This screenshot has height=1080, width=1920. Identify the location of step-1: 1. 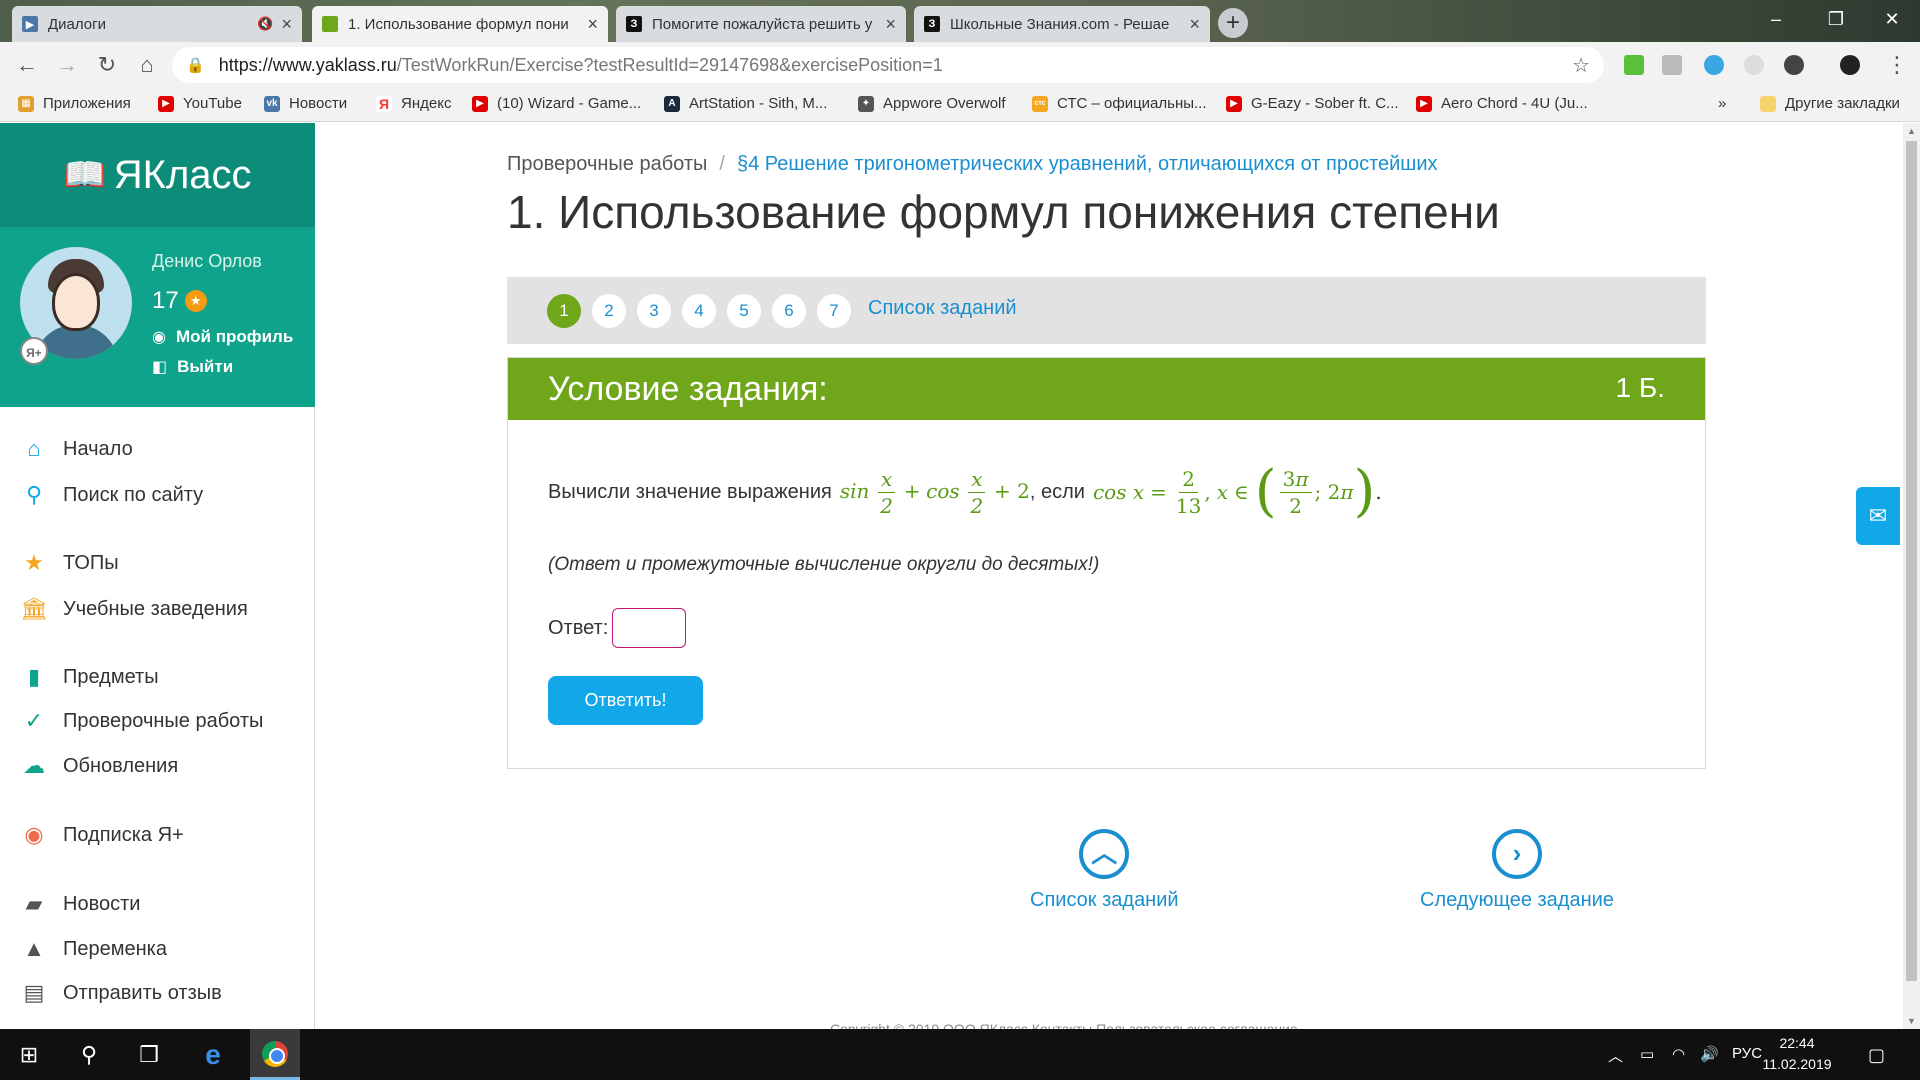
(564, 311).